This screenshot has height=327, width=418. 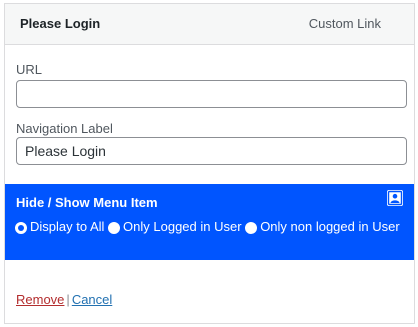 I want to click on option-only-logged-in: Only Logged in User, so click(x=175, y=226).